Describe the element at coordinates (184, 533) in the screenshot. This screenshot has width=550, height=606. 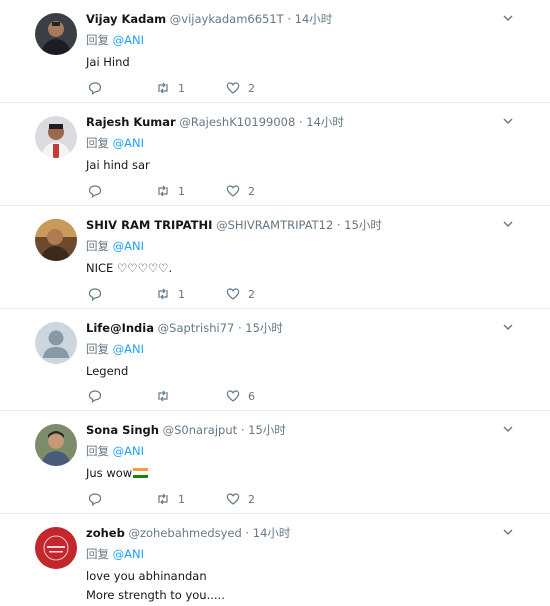
I see `user-handle: @zohebahmedsyed` at that location.